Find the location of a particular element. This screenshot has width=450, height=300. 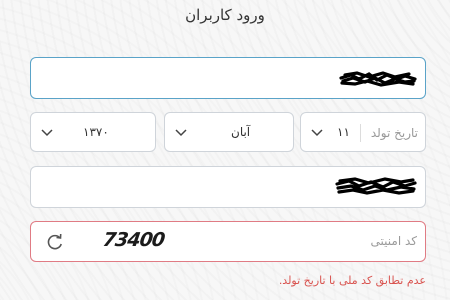

refresh-icon is located at coordinates (55, 242).